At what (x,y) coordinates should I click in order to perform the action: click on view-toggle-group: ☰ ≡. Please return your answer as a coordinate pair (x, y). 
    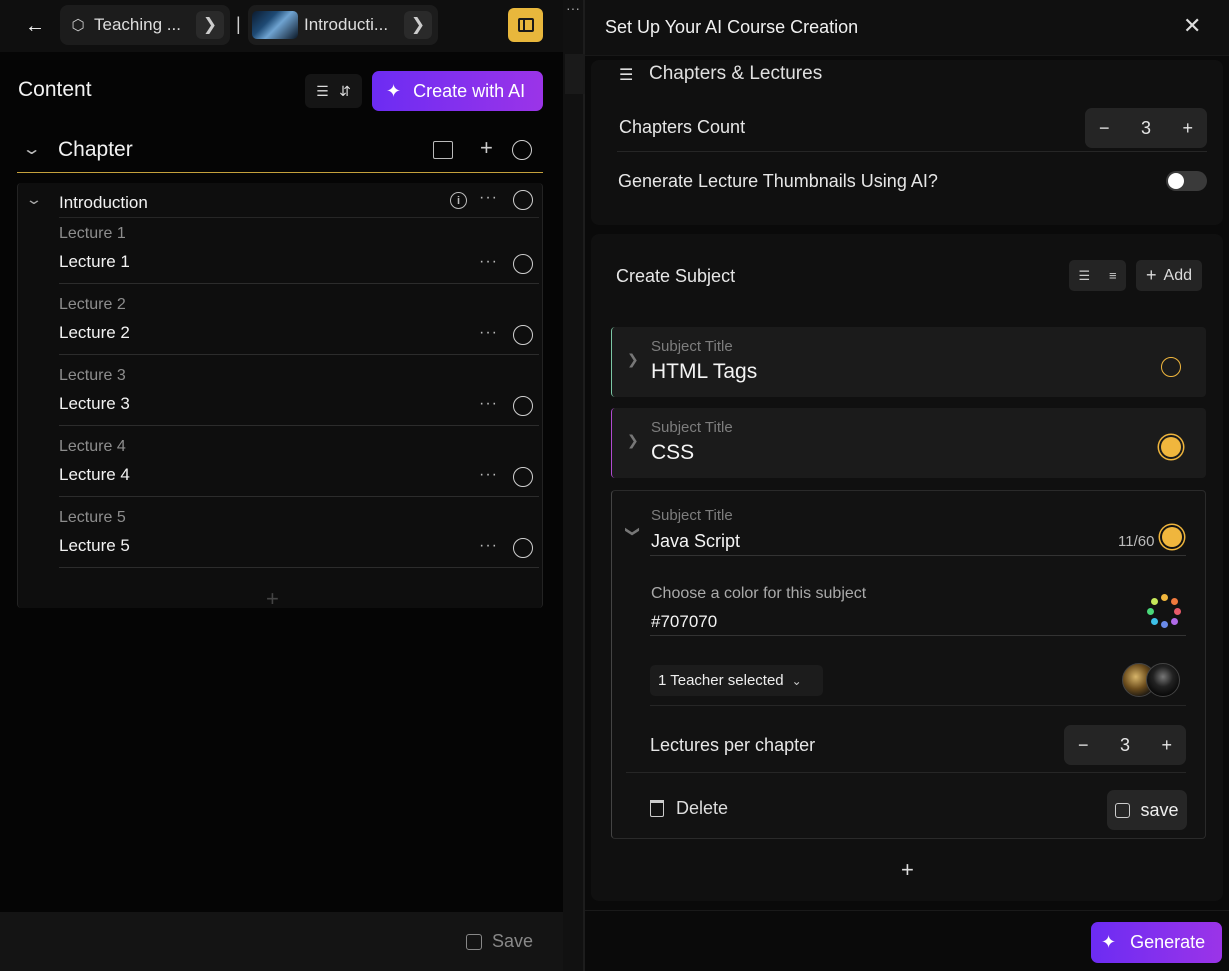
    Looking at the image, I should click on (1097, 275).